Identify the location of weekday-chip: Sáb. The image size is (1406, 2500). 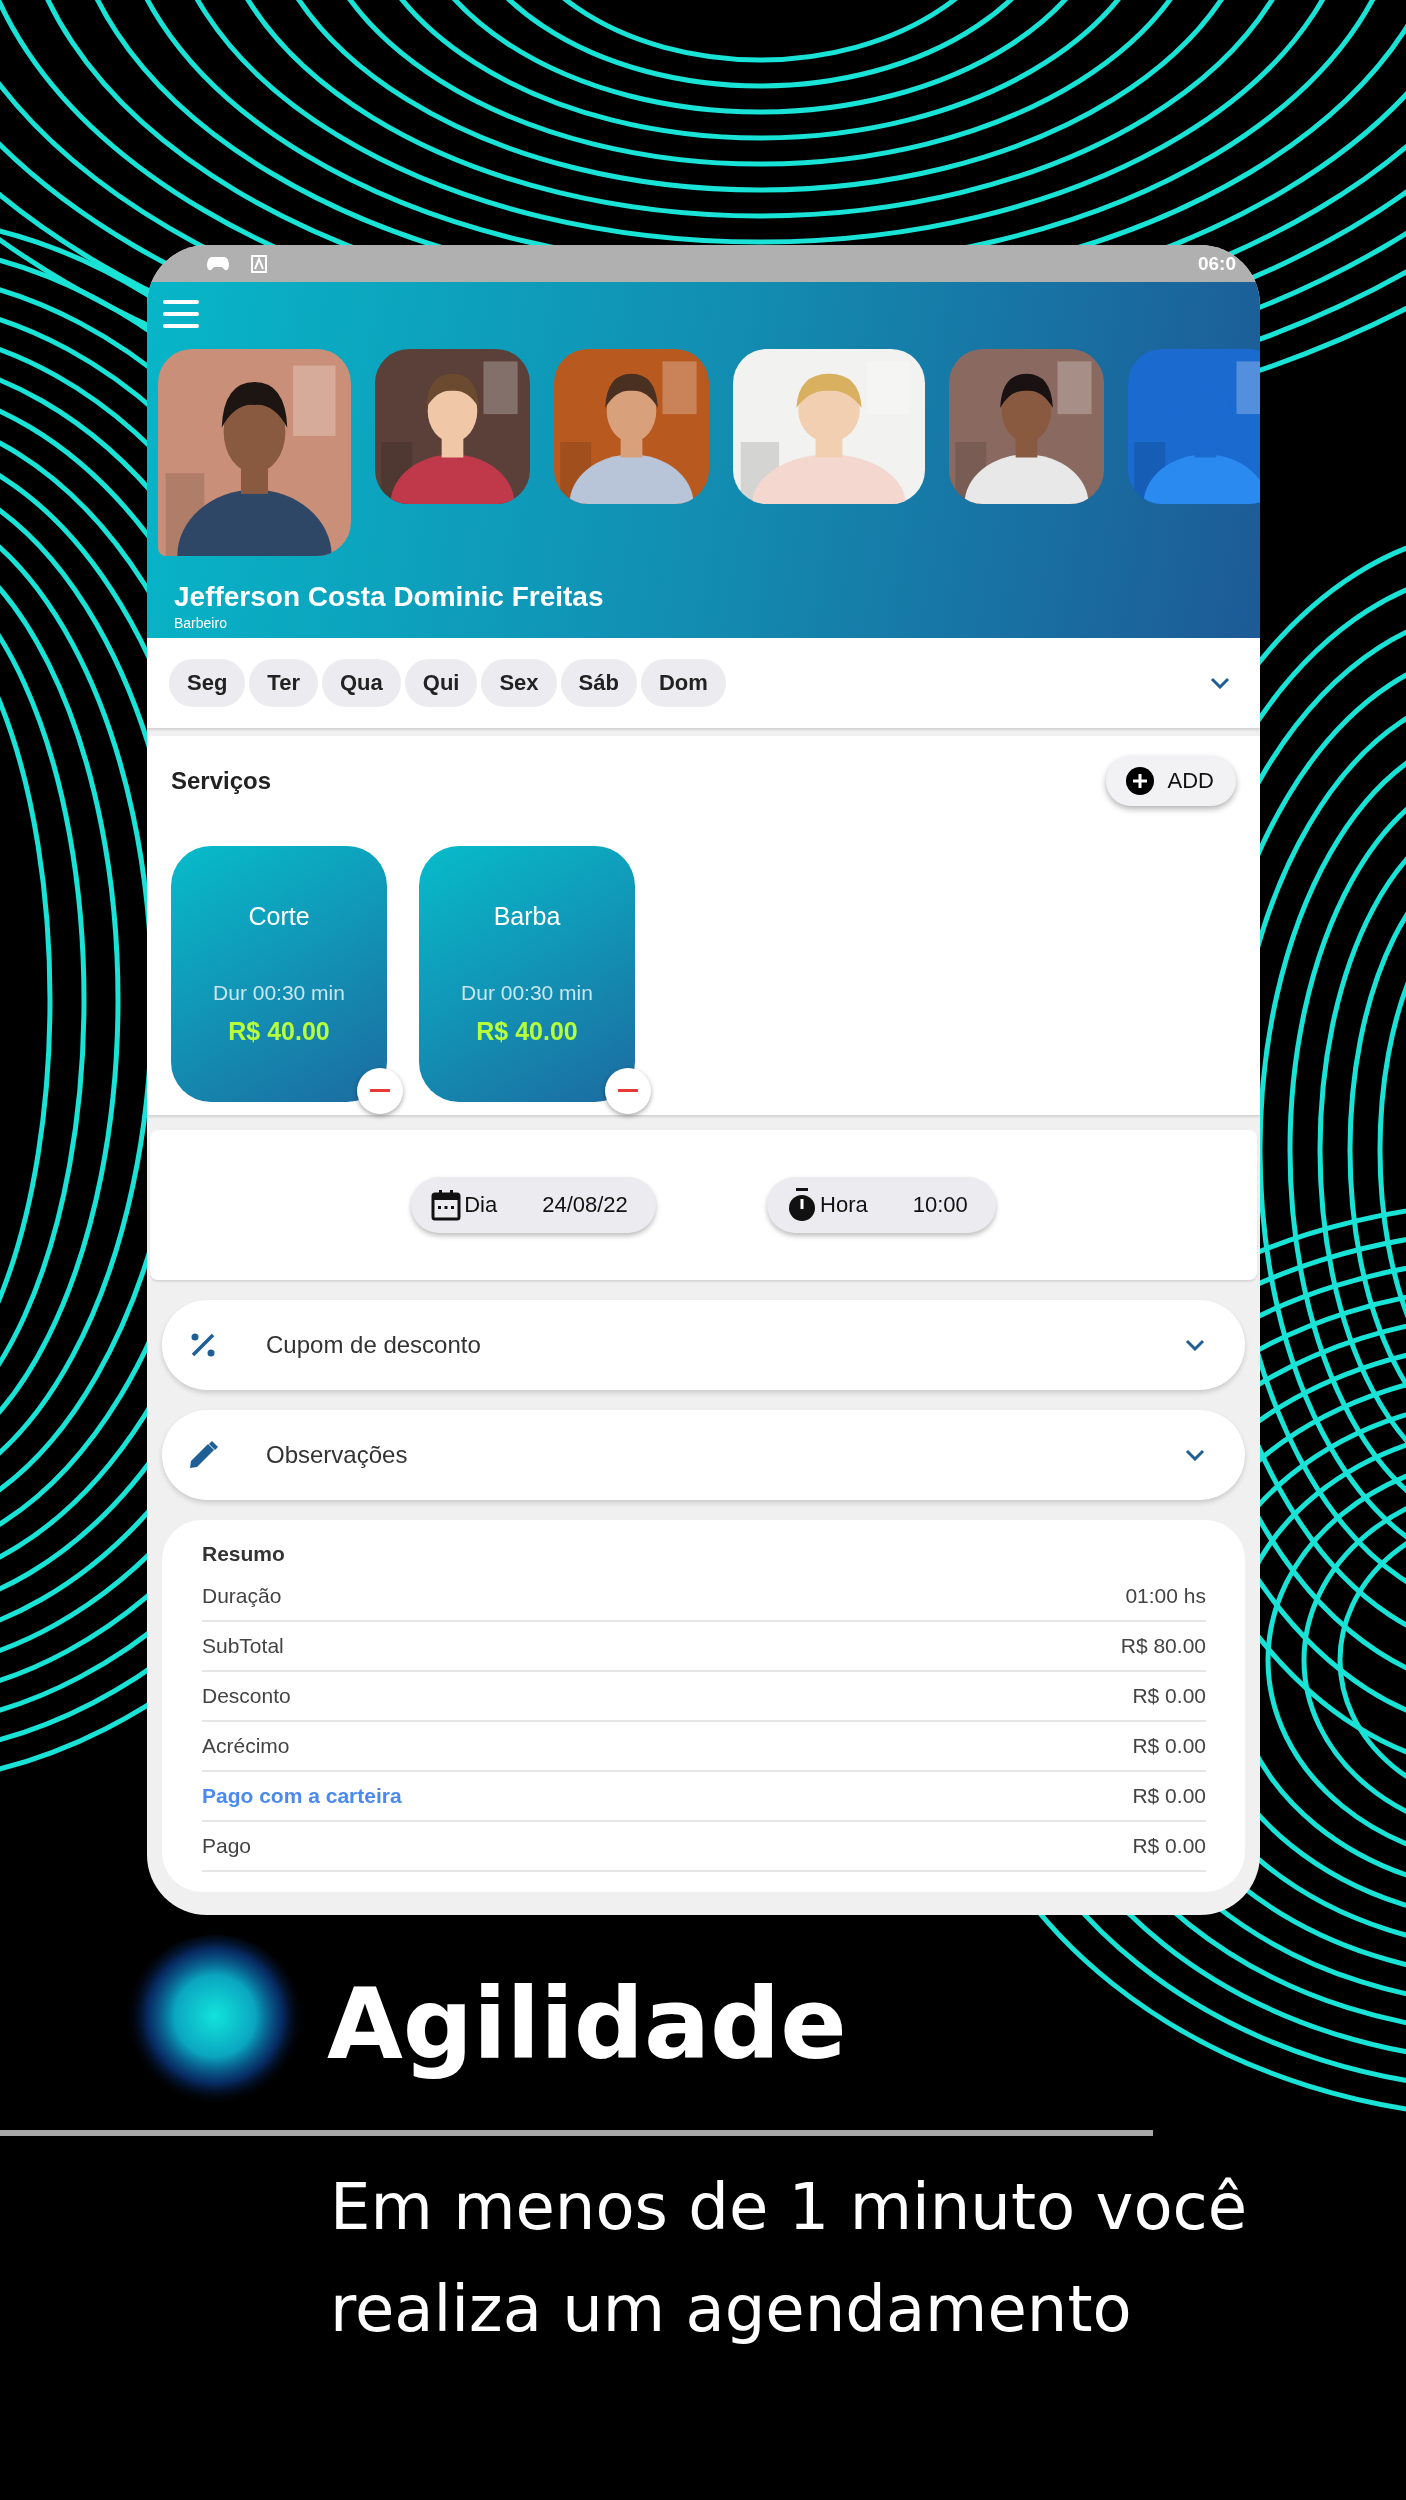
(598, 683).